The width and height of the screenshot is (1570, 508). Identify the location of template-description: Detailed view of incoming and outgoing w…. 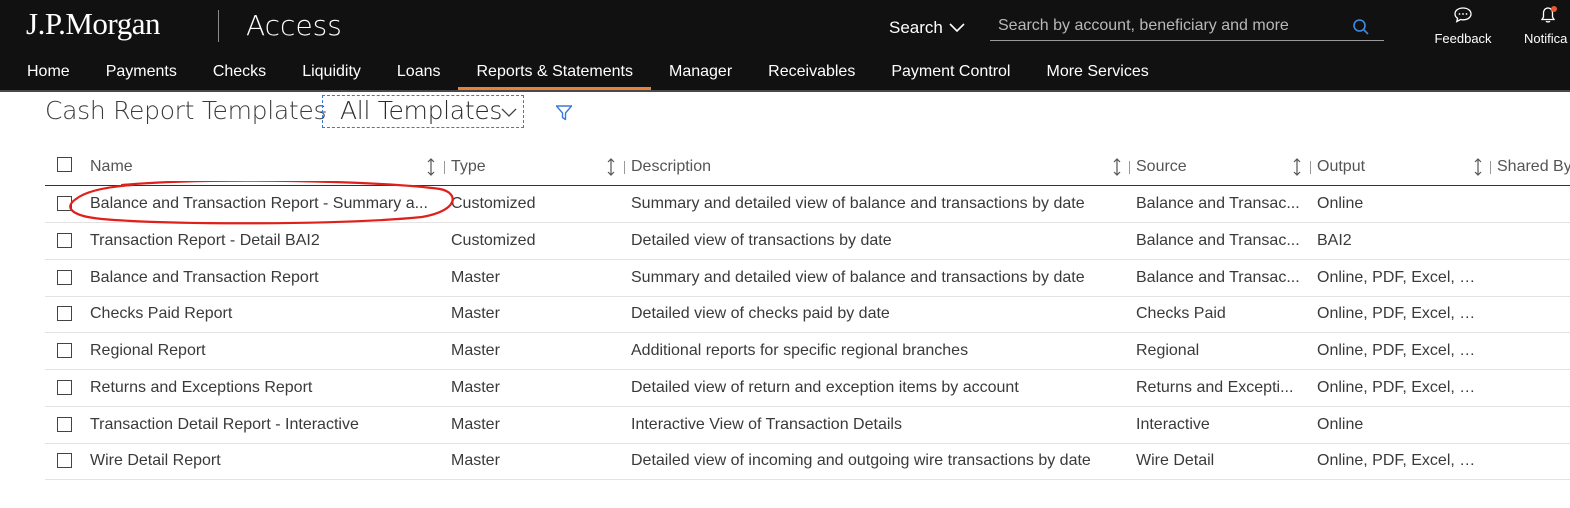
(861, 460).